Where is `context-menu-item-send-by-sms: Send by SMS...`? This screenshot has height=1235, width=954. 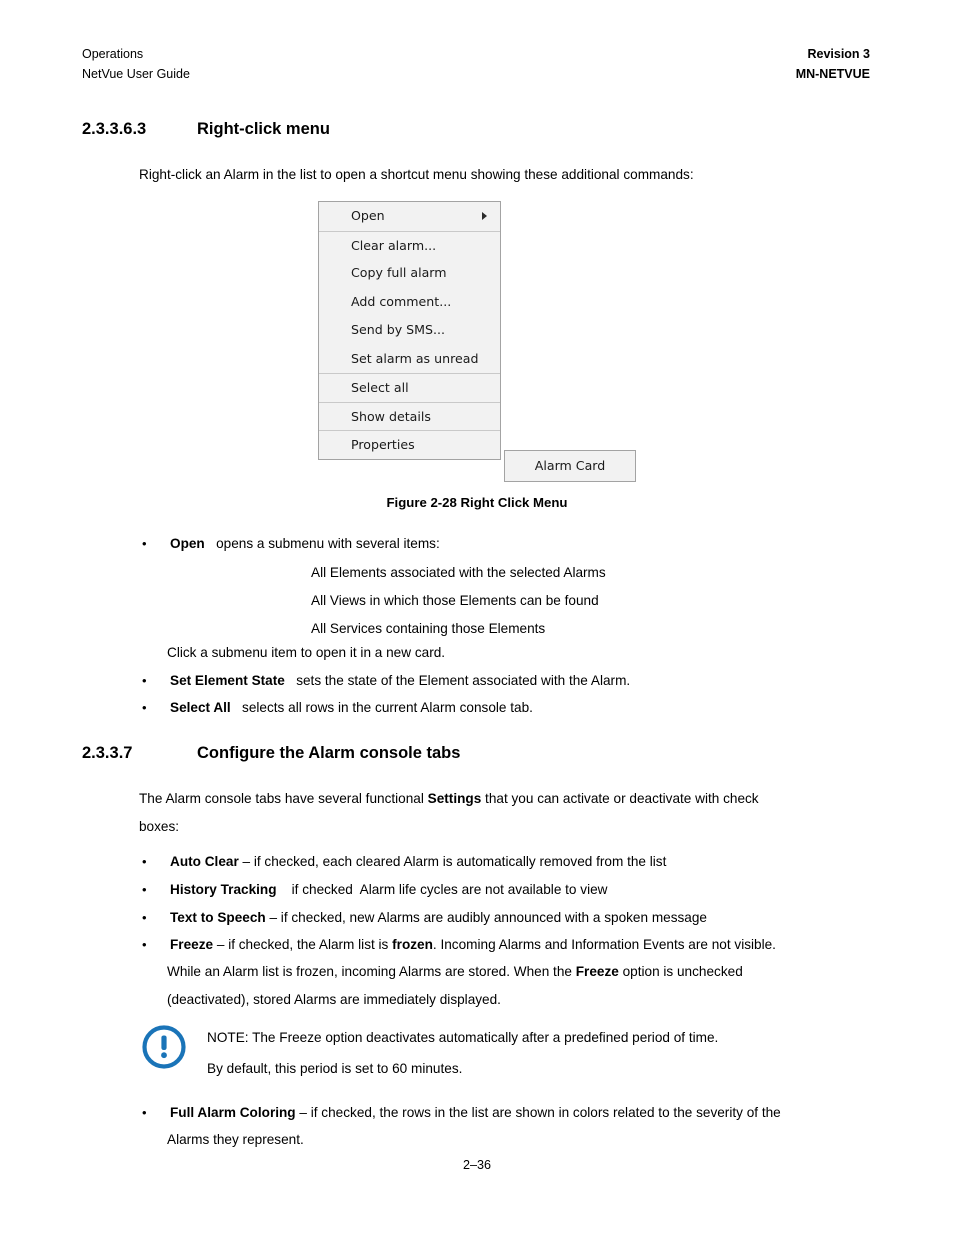
context-menu-item-send-by-sms: Send by SMS... is located at coordinates (409, 330).